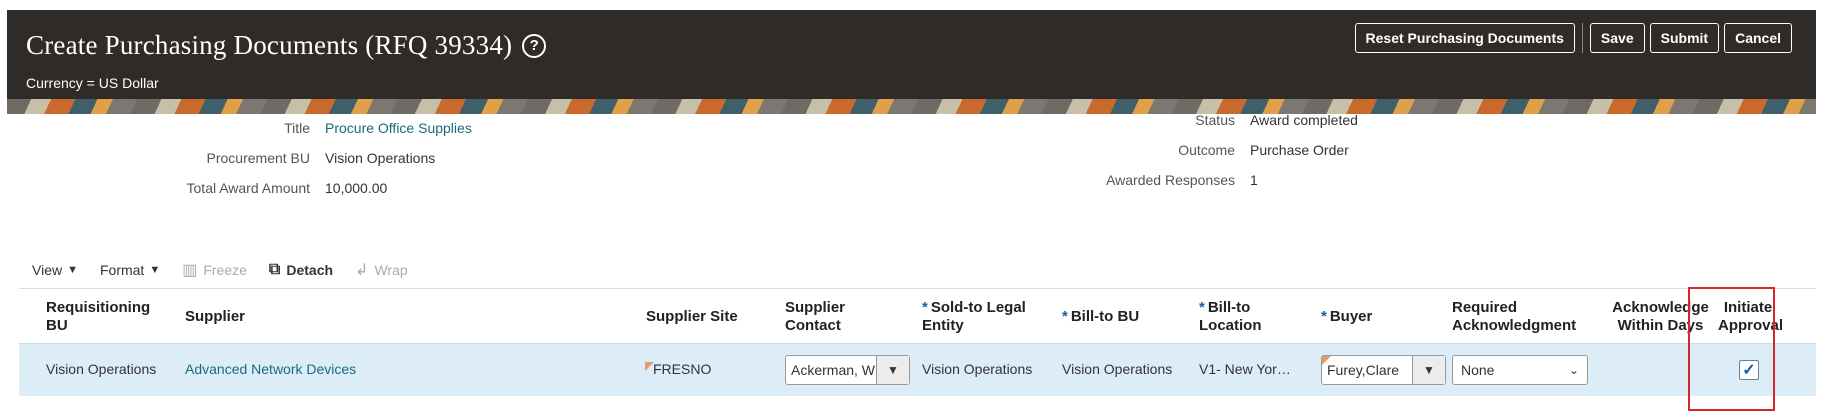  I want to click on cell-bill-to-bu: Vision Operations, so click(1117, 369).